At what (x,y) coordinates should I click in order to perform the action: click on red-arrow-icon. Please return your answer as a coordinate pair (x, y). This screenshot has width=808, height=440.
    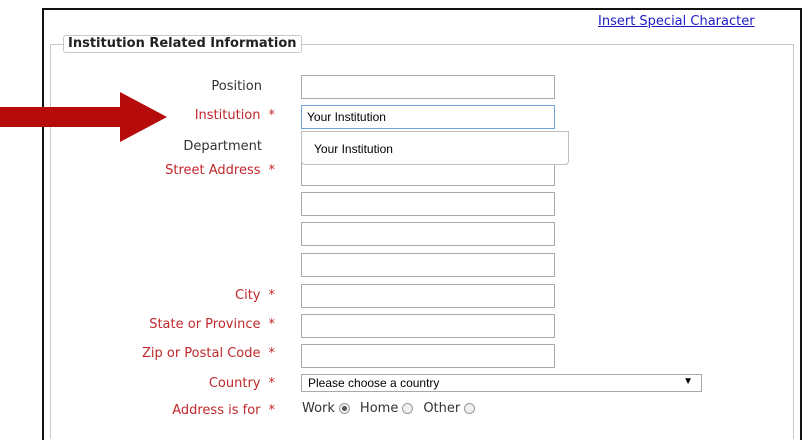
    Looking at the image, I should click on (83, 117).